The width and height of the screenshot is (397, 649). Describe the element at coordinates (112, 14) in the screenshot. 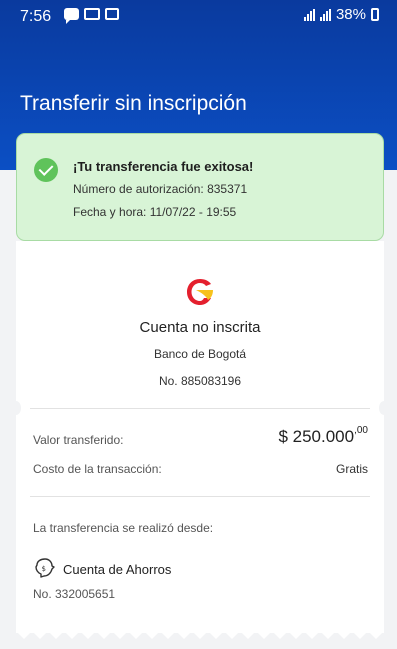

I see `image-icon` at that location.